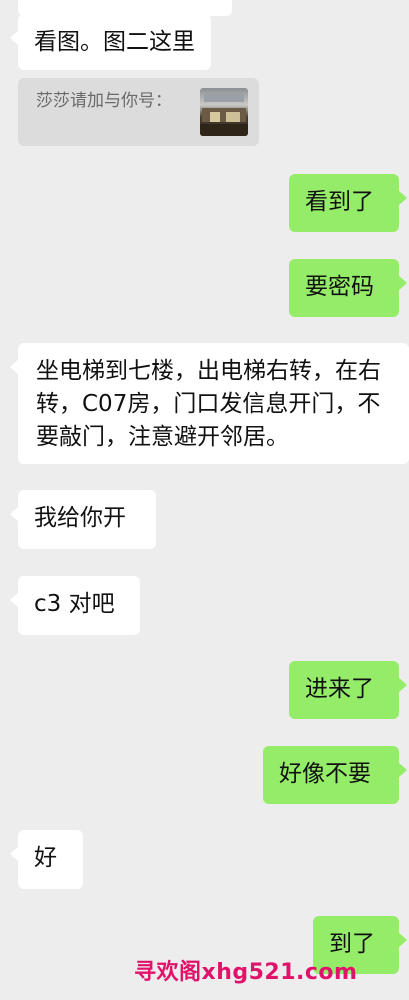 This screenshot has height=1000, width=409. I want to click on quoted-message-text: 莎莎请加与你号：, so click(104, 101).